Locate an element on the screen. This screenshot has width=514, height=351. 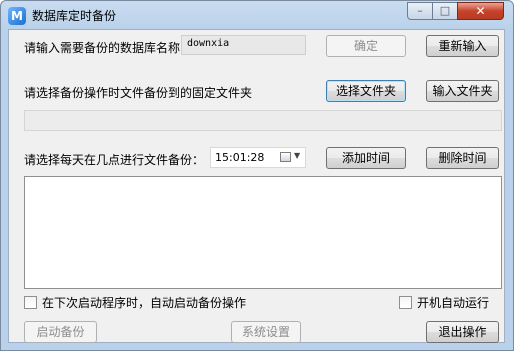
autostart-label: 开机自动运行 is located at coordinates (453, 303).